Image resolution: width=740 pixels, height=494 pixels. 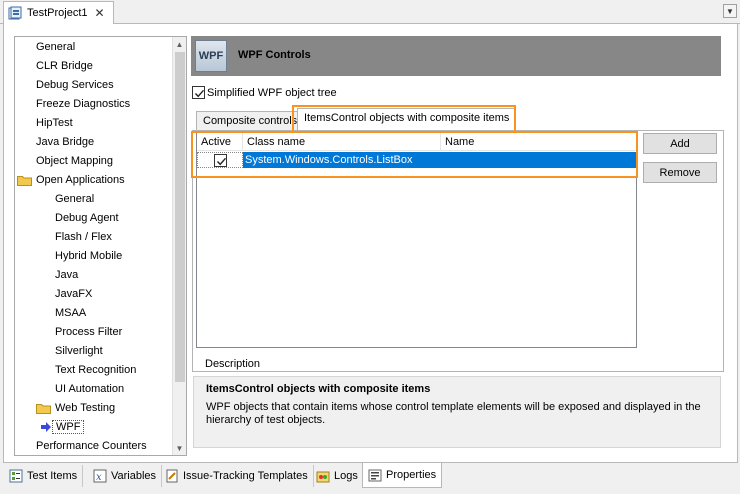 I want to click on test-items-icon, so click(x=16, y=476).